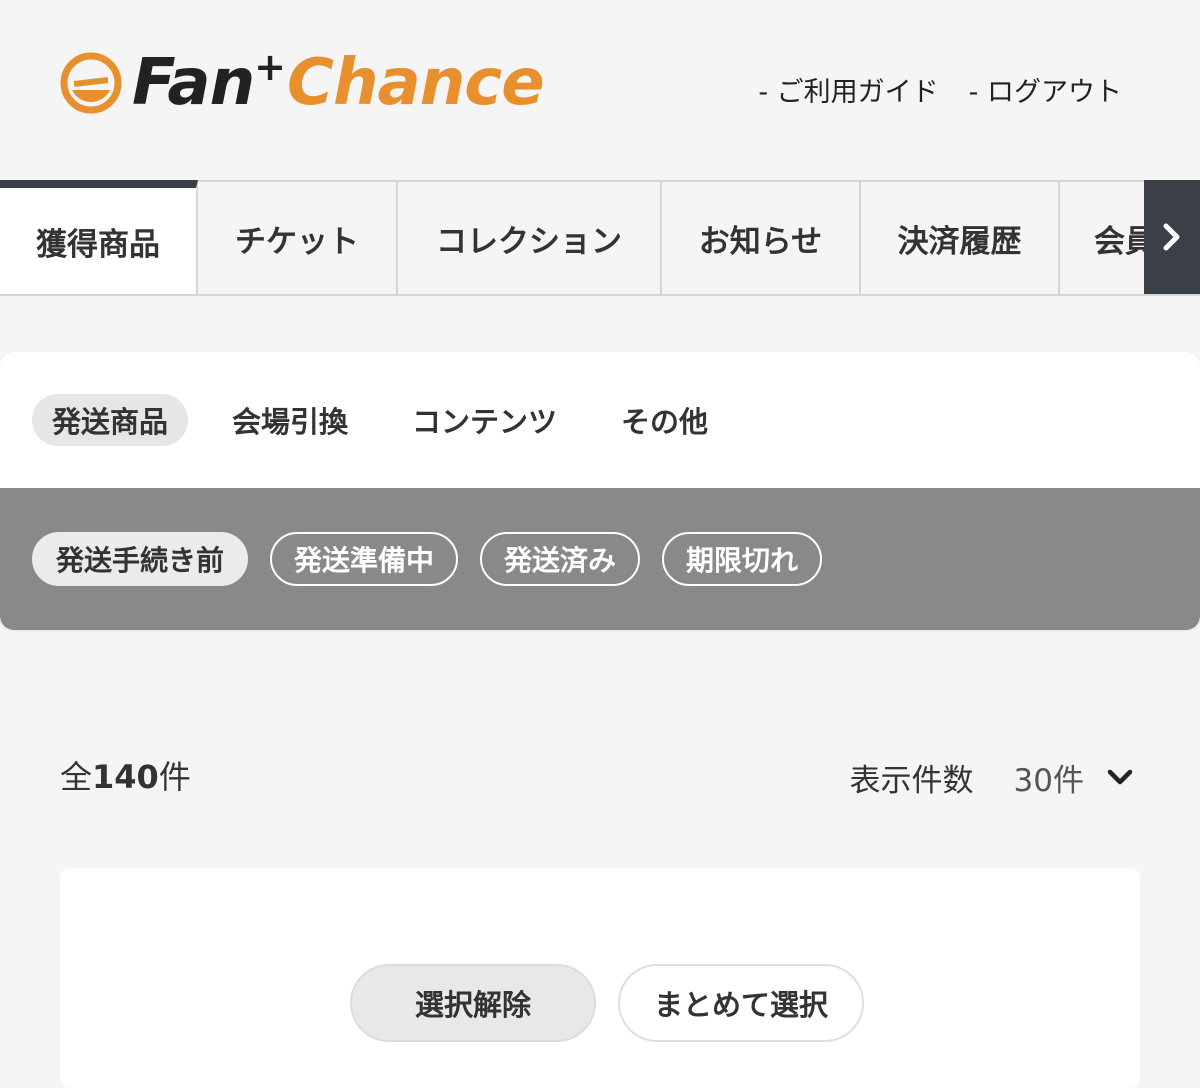 The width and height of the screenshot is (1200, 1088). I want to click on count-prefix: 全, so click(76, 777).